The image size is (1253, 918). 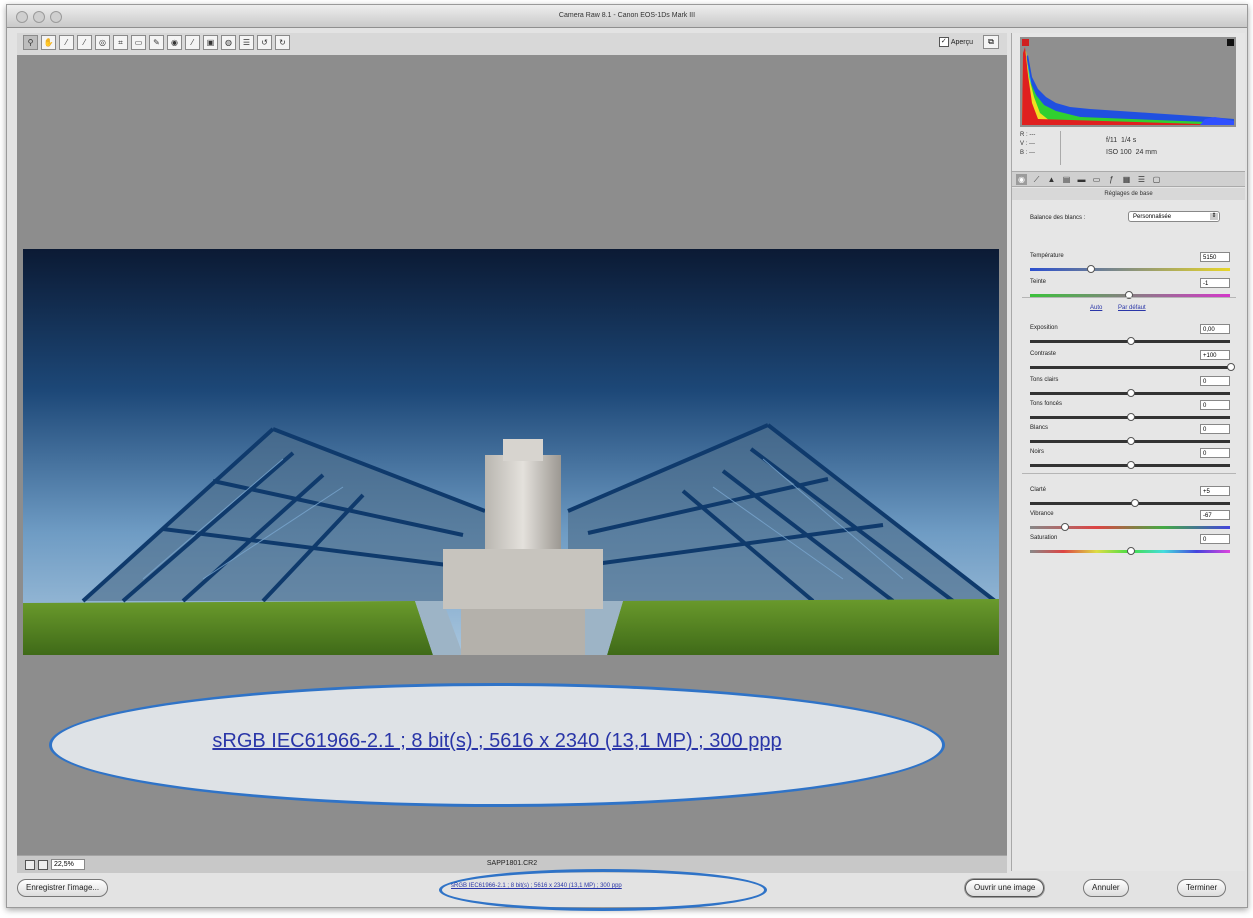 I want to click on red-eye-icon: ◉, so click(x=174, y=42).